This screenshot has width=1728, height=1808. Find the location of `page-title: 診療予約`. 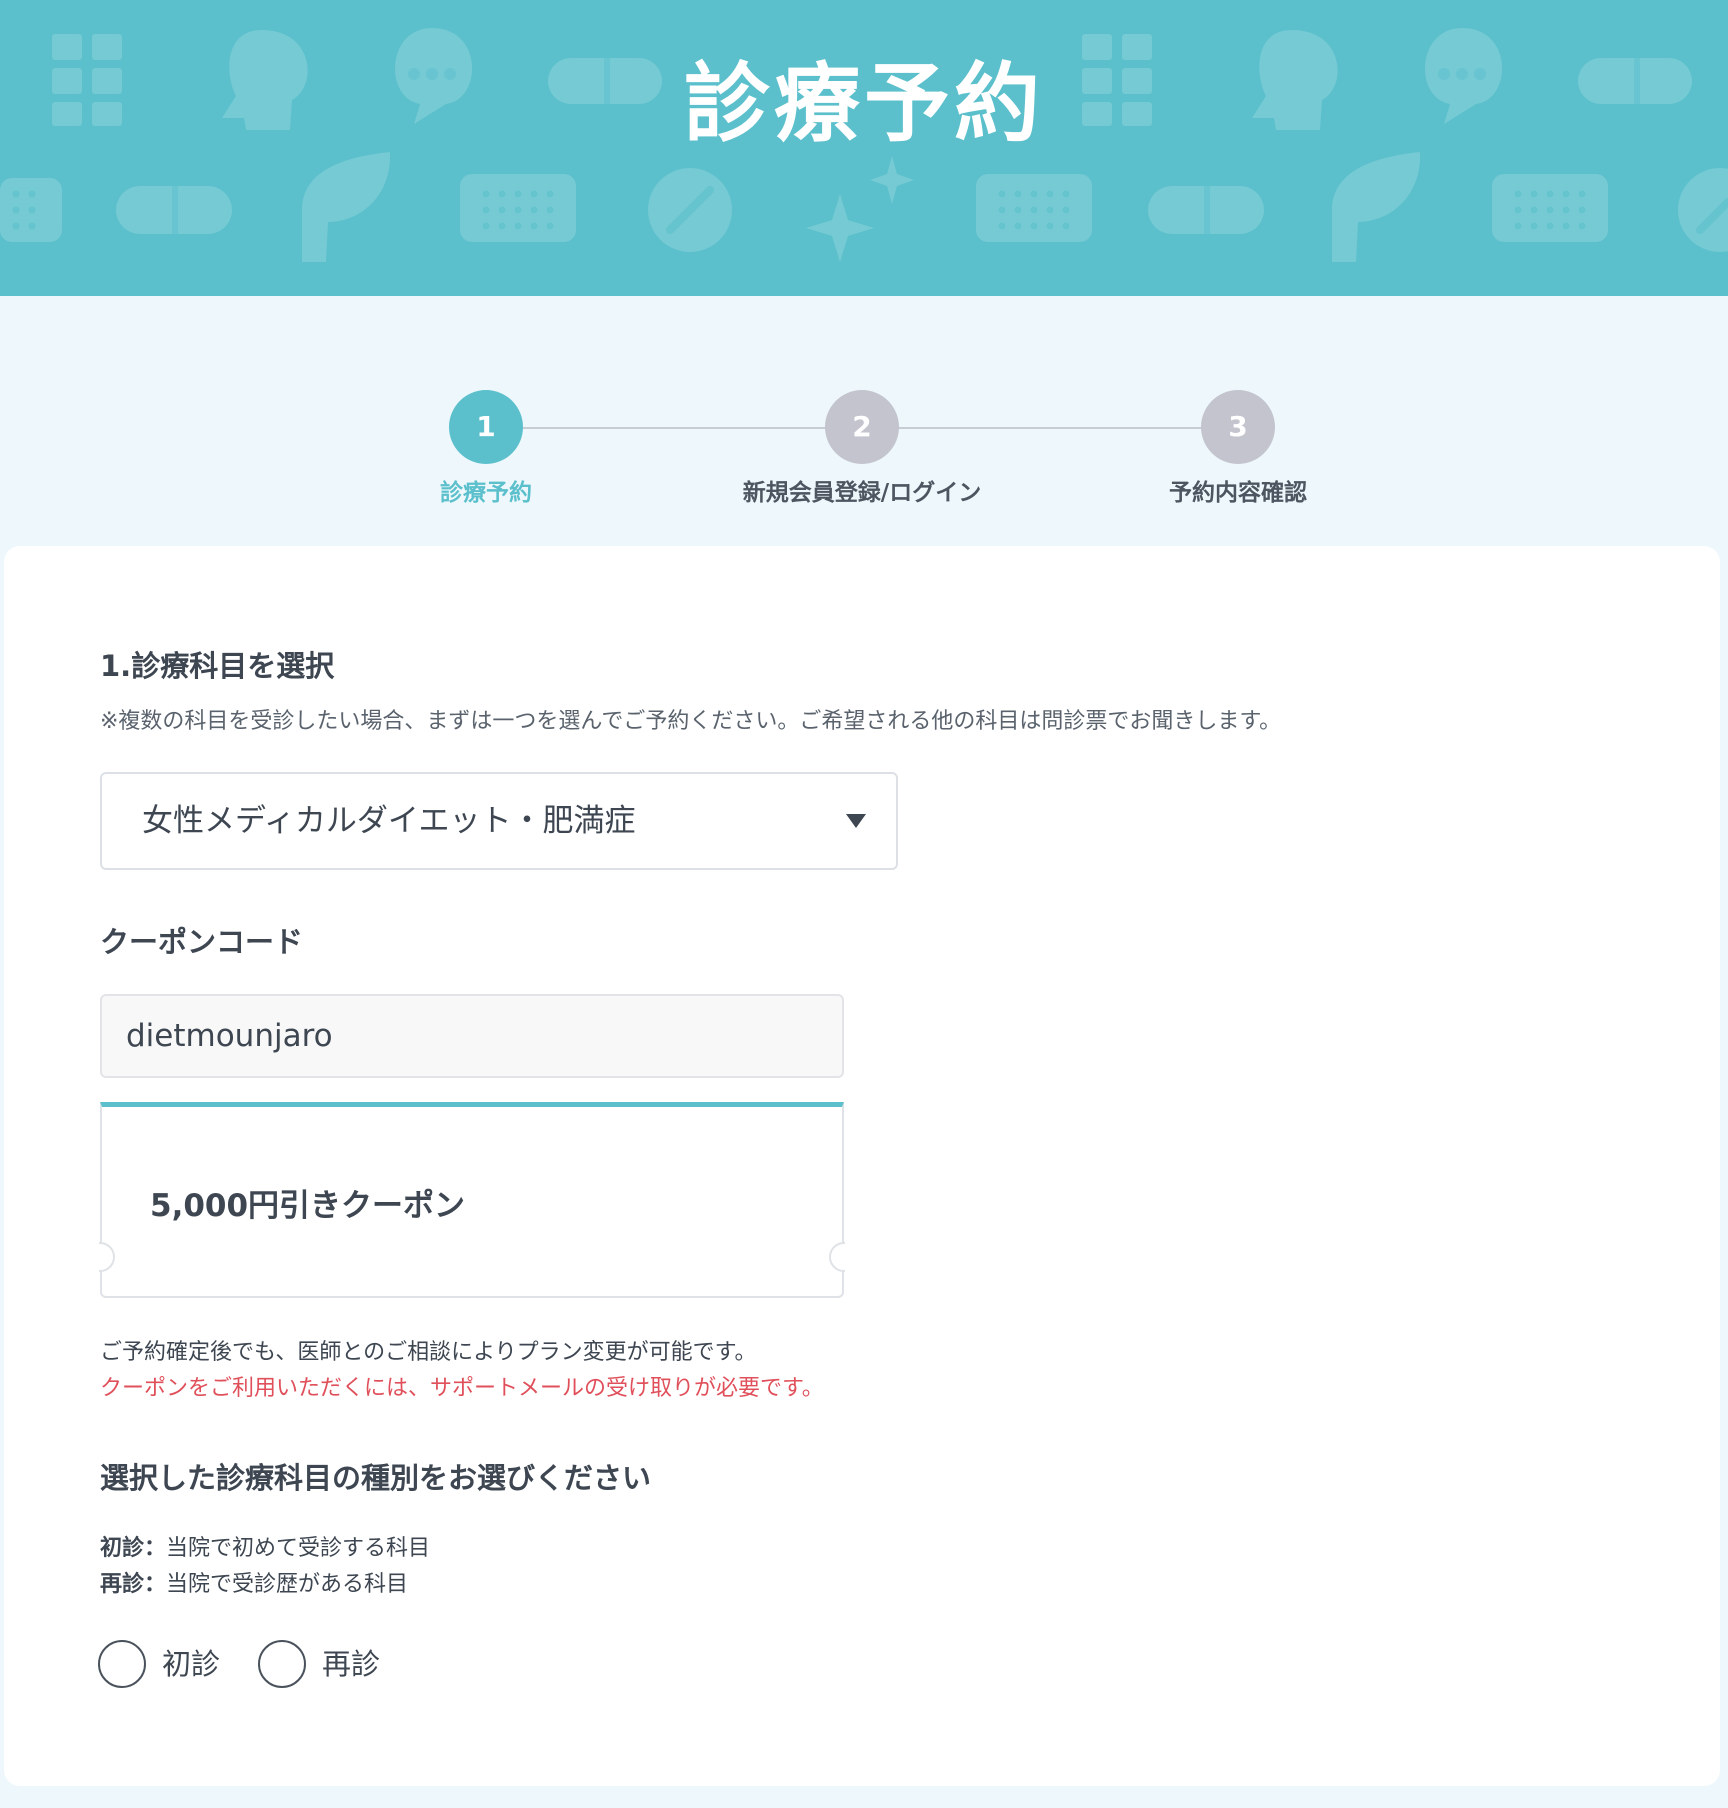

page-title: 診療予約 is located at coordinates (864, 104).